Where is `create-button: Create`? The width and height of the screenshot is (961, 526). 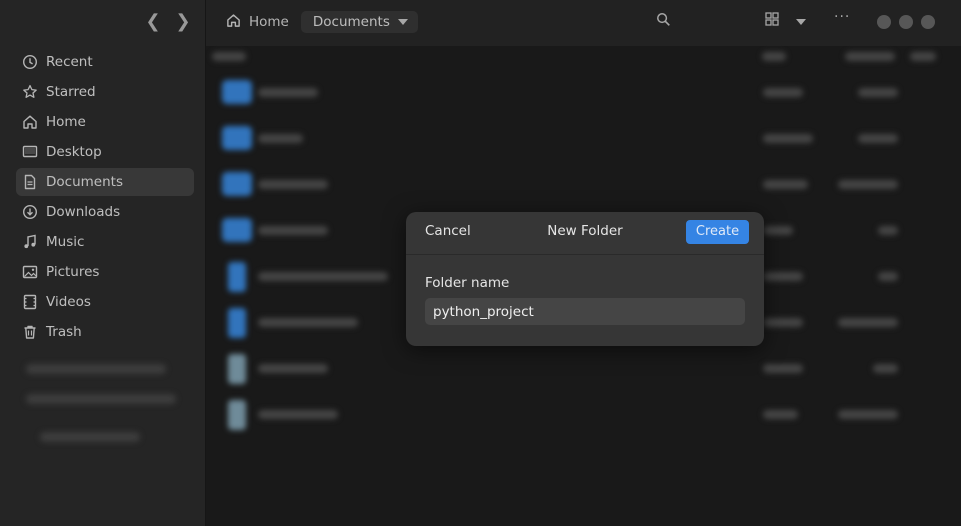 create-button: Create is located at coordinates (717, 232).